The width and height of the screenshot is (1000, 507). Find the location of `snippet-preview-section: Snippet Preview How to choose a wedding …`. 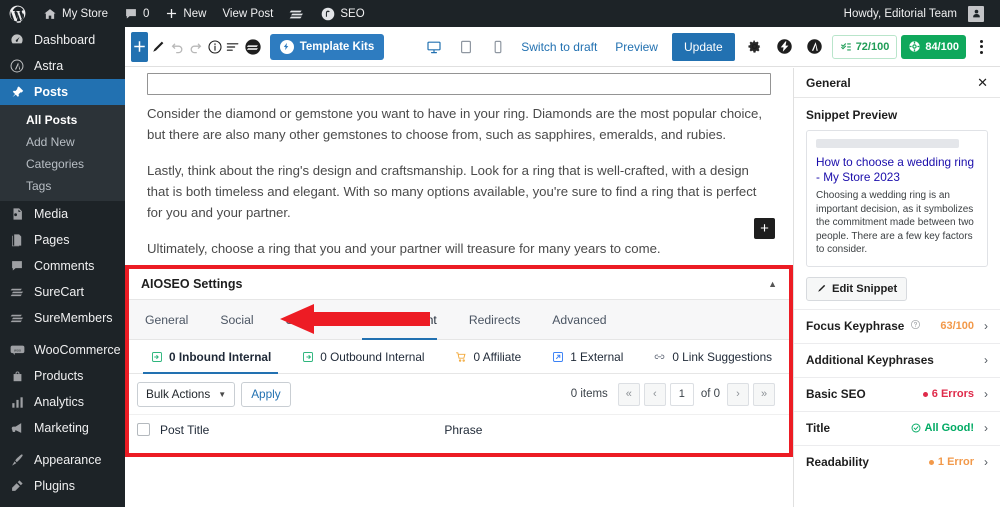

snippet-preview-section: Snippet Preview How to choose a wedding … is located at coordinates (897, 203).